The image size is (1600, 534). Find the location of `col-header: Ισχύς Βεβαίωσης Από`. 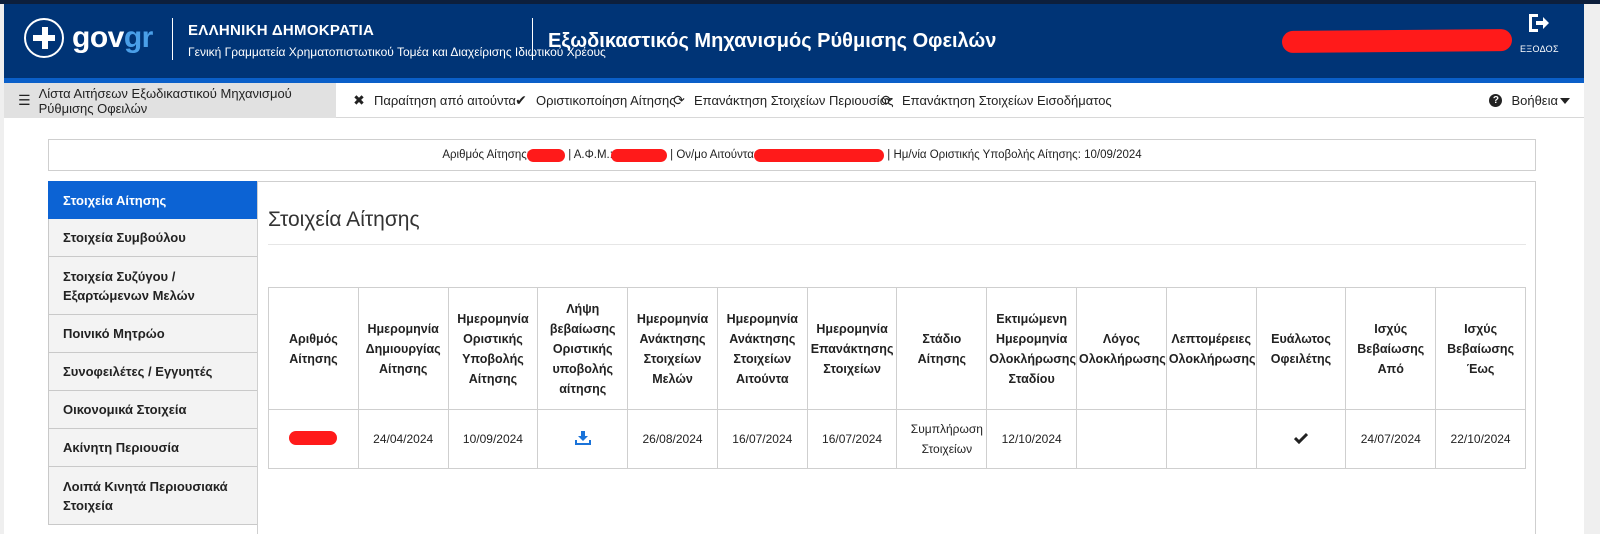

col-header: Ισχύς Βεβαίωσης Από is located at coordinates (1391, 348).